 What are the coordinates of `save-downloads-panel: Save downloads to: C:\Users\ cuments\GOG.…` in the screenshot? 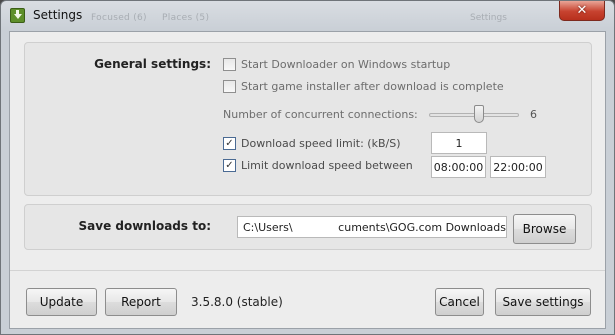 It's located at (308, 227).